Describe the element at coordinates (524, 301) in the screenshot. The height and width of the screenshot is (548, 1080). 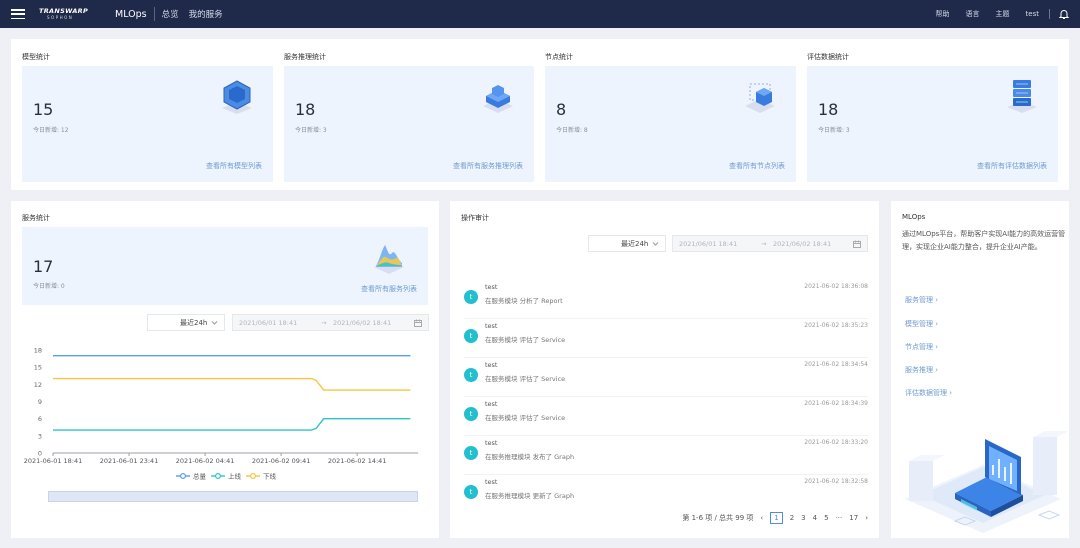
I see `audit-action: 在服务模块 分析了 Report` at that location.